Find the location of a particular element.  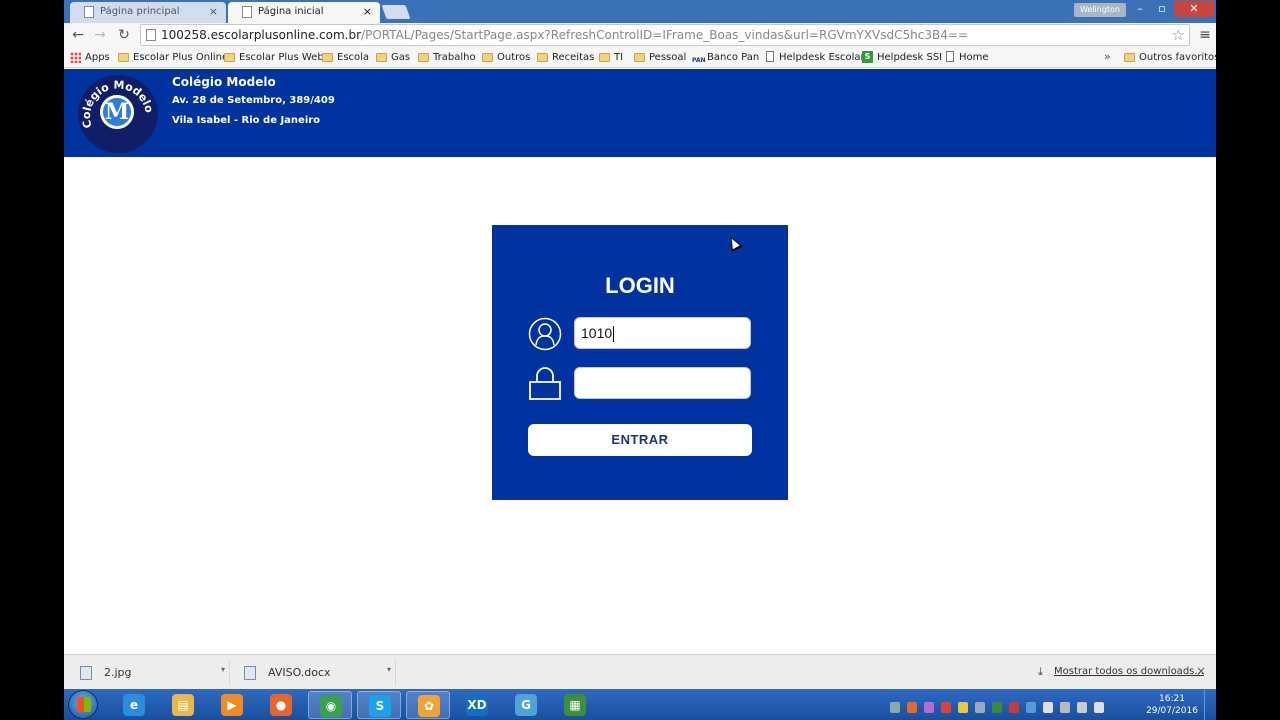

maximize-button: ▫ is located at coordinates (1162, 9).